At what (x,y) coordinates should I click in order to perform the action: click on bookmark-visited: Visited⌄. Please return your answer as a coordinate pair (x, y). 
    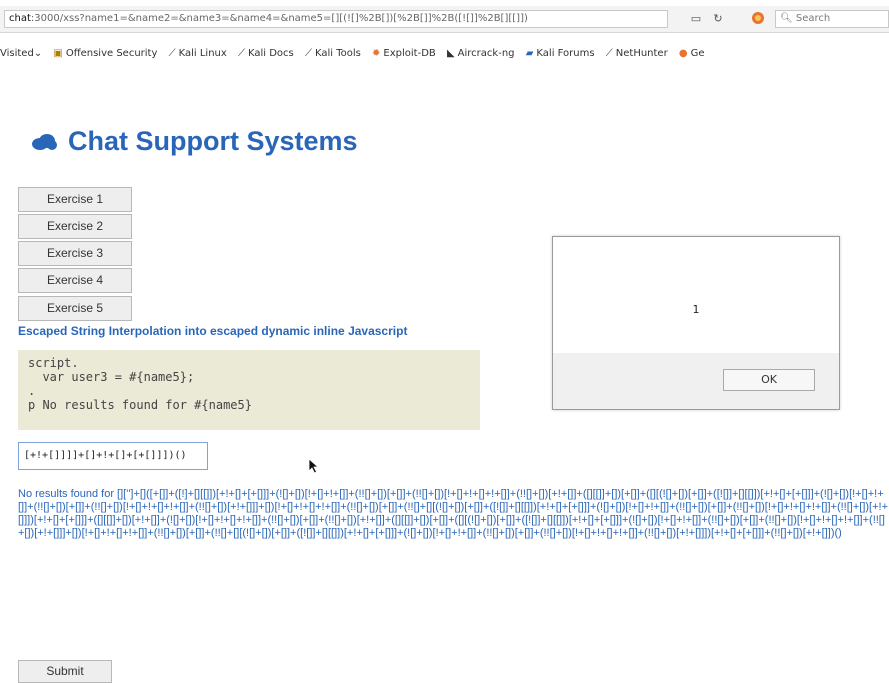
    Looking at the image, I should click on (21, 54).